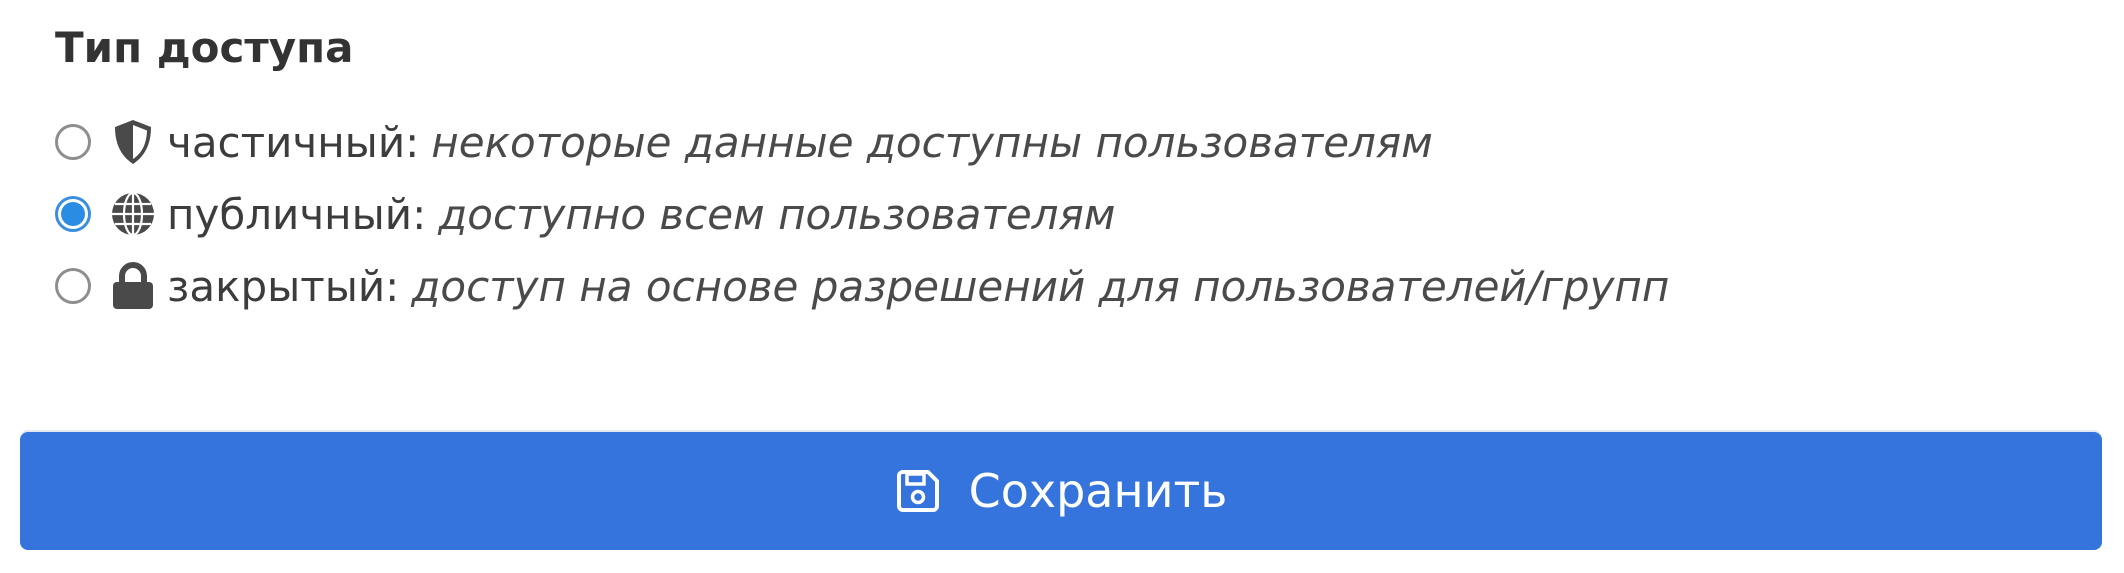 This screenshot has width=2124, height=573. Describe the element at coordinates (932, 142) in the screenshot. I see `option-description: некоторые данные доступны пользователям` at that location.